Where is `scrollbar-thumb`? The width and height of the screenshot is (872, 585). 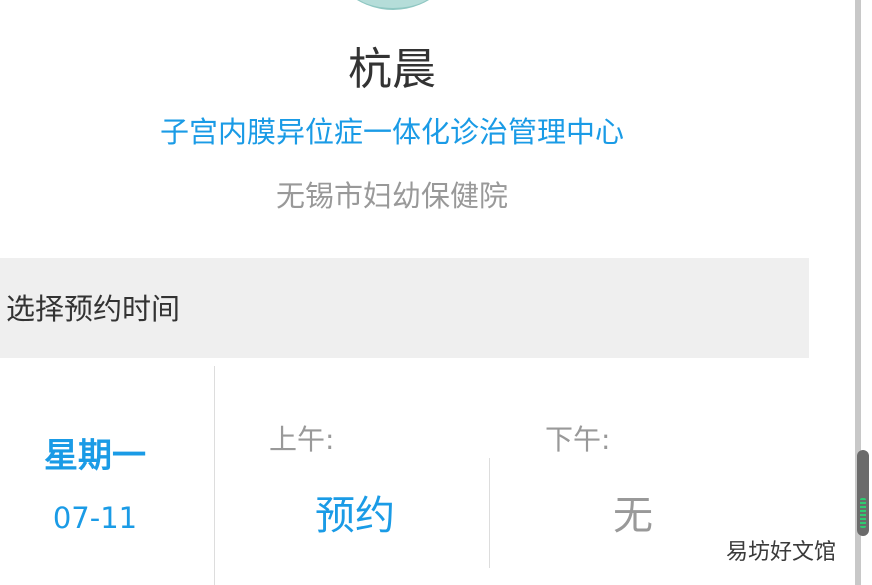 scrollbar-thumb is located at coordinates (863, 493).